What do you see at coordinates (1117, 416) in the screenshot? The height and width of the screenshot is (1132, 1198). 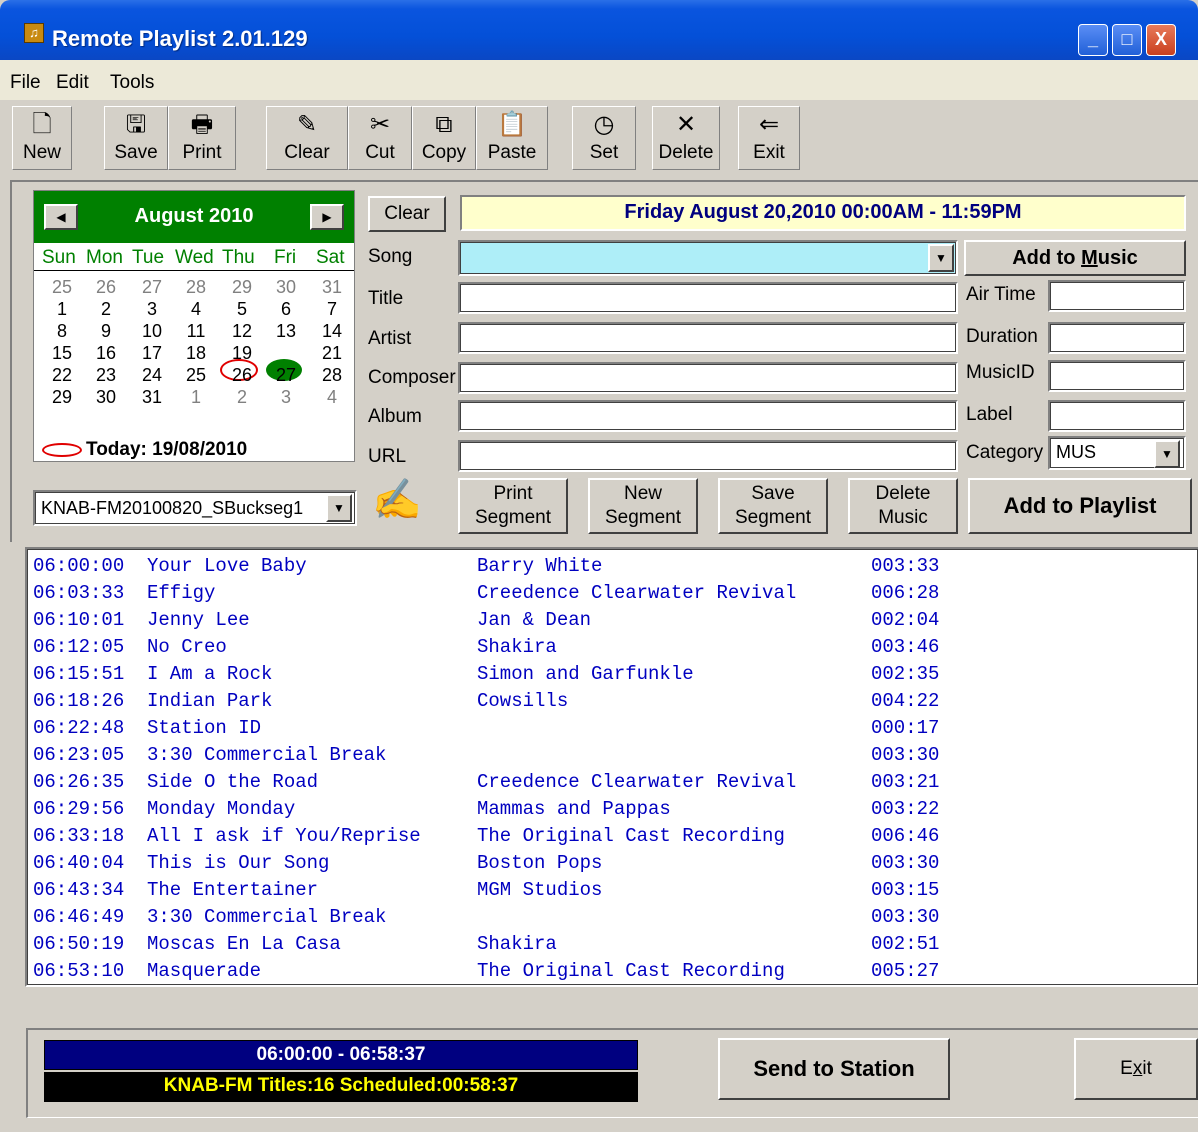 I see `label-input` at bounding box center [1117, 416].